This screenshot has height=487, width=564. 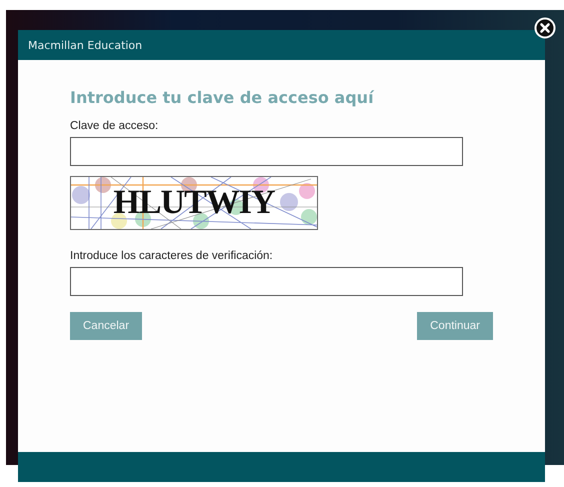 I want to click on field-label: Clave de acceso:, so click(x=114, y=126).